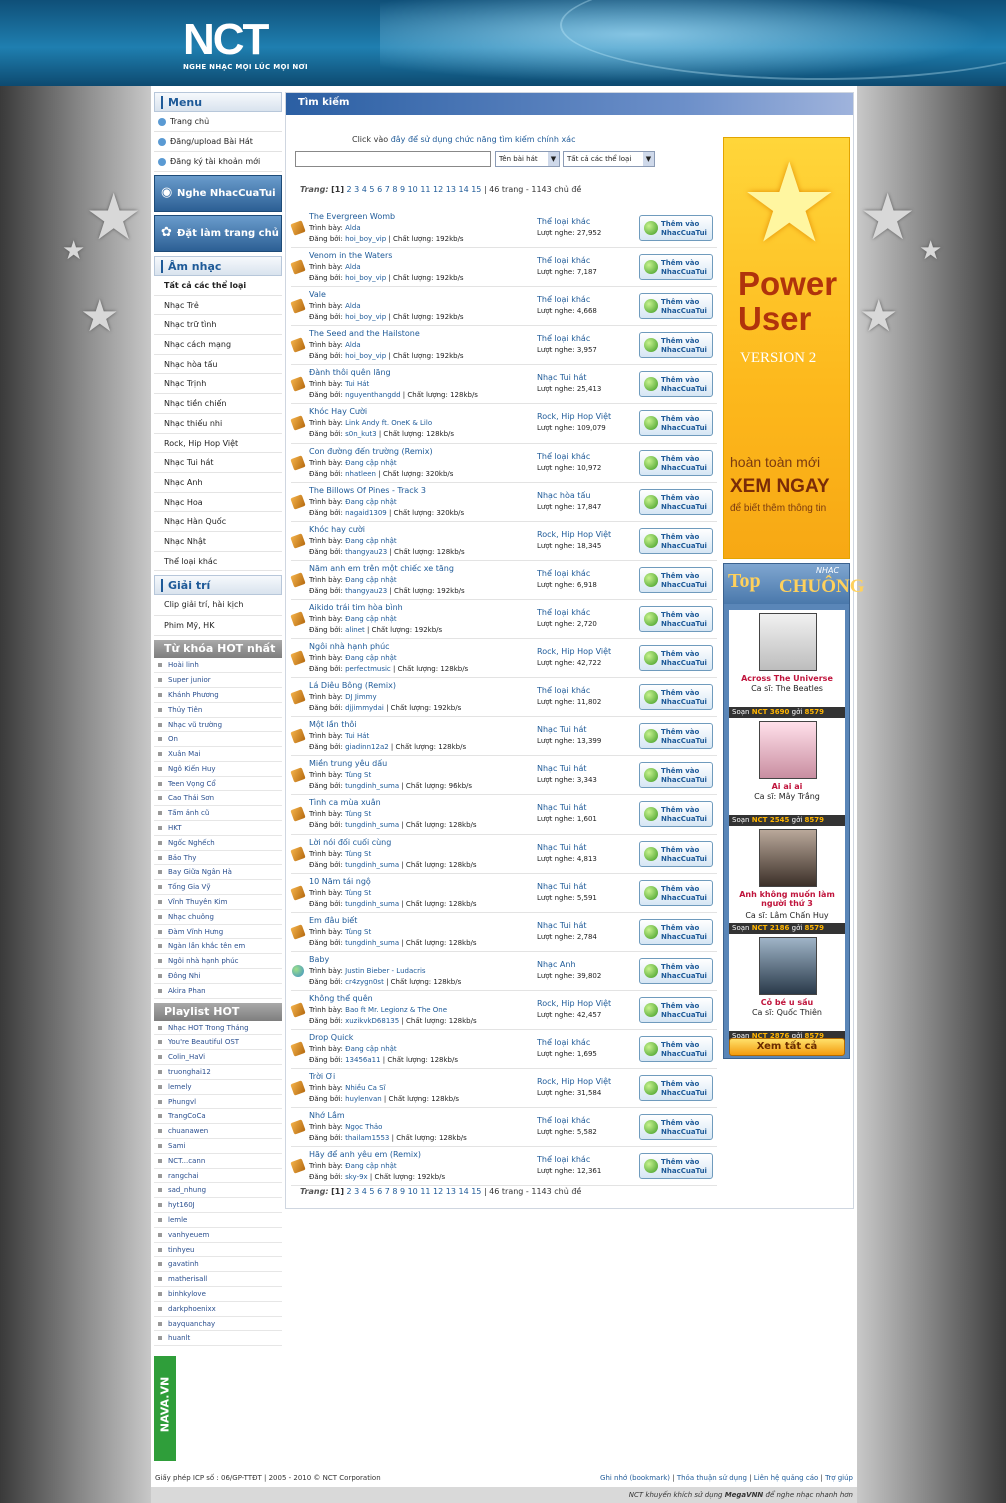  Describe the element at coordinates (218, 843) in the screenshot. I see `hot-keyword-item: Ngốc Nghếch` at that location.